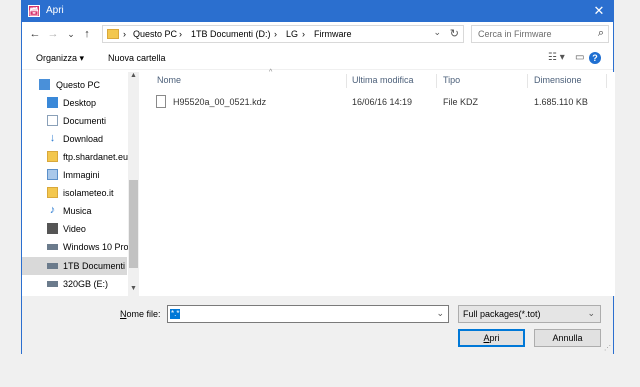 The width and height of the screenshot is (640, 387). What do you see at coordinates (161, 101) in the screenshot?
I see `file-icon` at bounding box center [161, 101].